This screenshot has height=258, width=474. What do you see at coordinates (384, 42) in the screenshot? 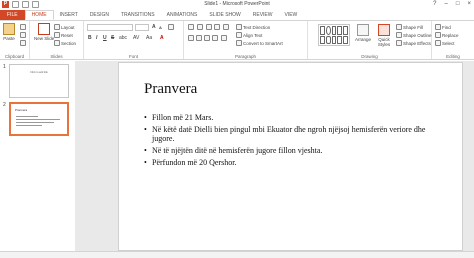
I see `quick-styles-label: Quick Styles` at bounding box center [384, 42].